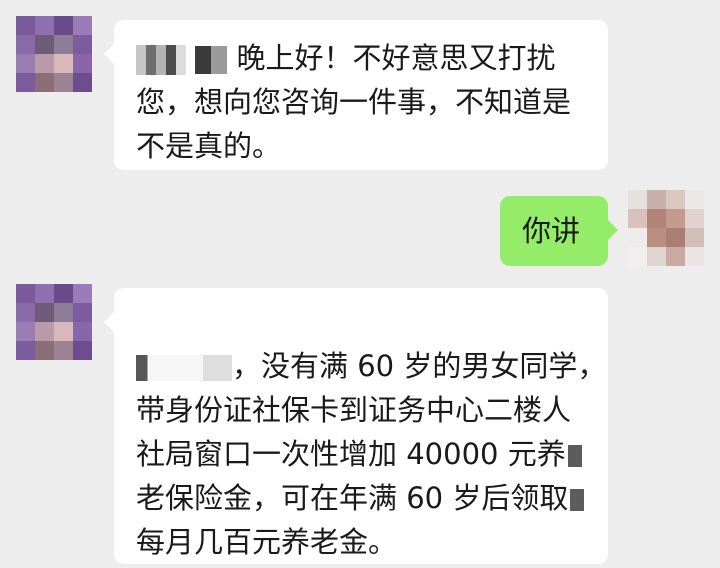  What do you see at coordinates (354, 410) in the screenshot?
I see `message-line: 带身份证社保卡到证务中心二楼人` at bounding box center [354, 410].